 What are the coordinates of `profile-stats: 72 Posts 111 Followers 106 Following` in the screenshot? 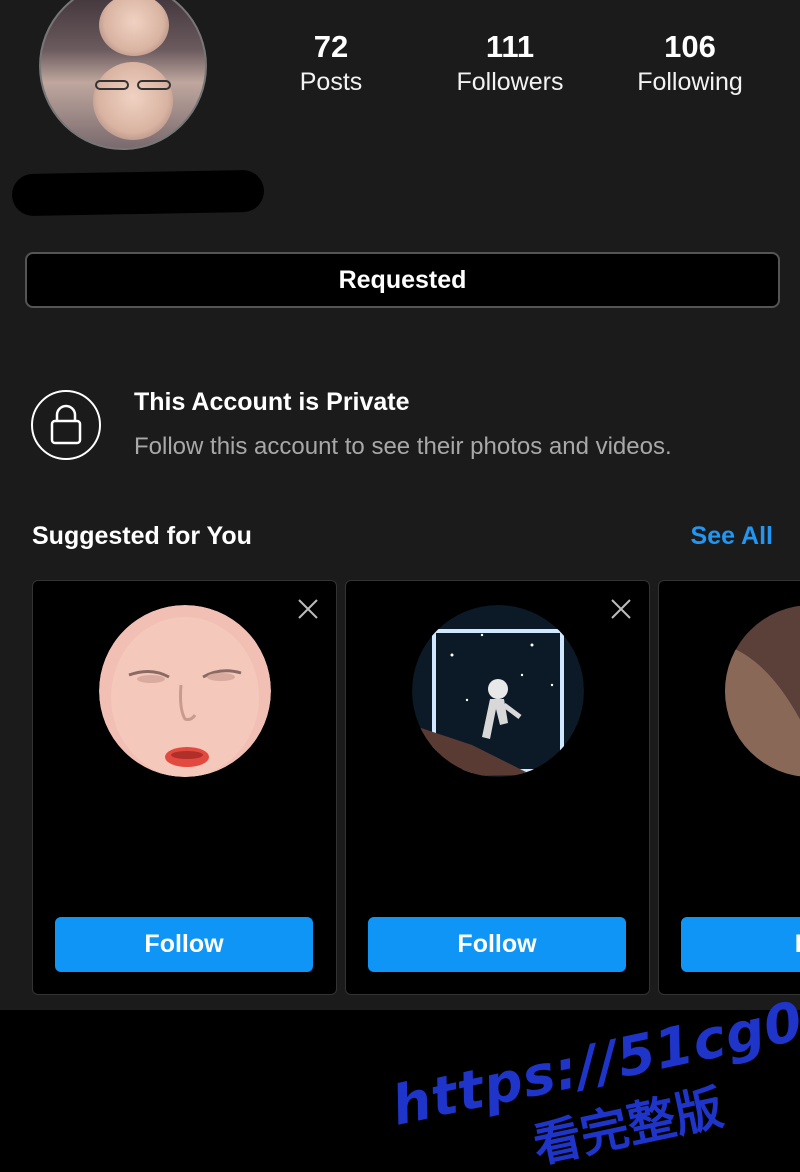 It's located at (530, 68).